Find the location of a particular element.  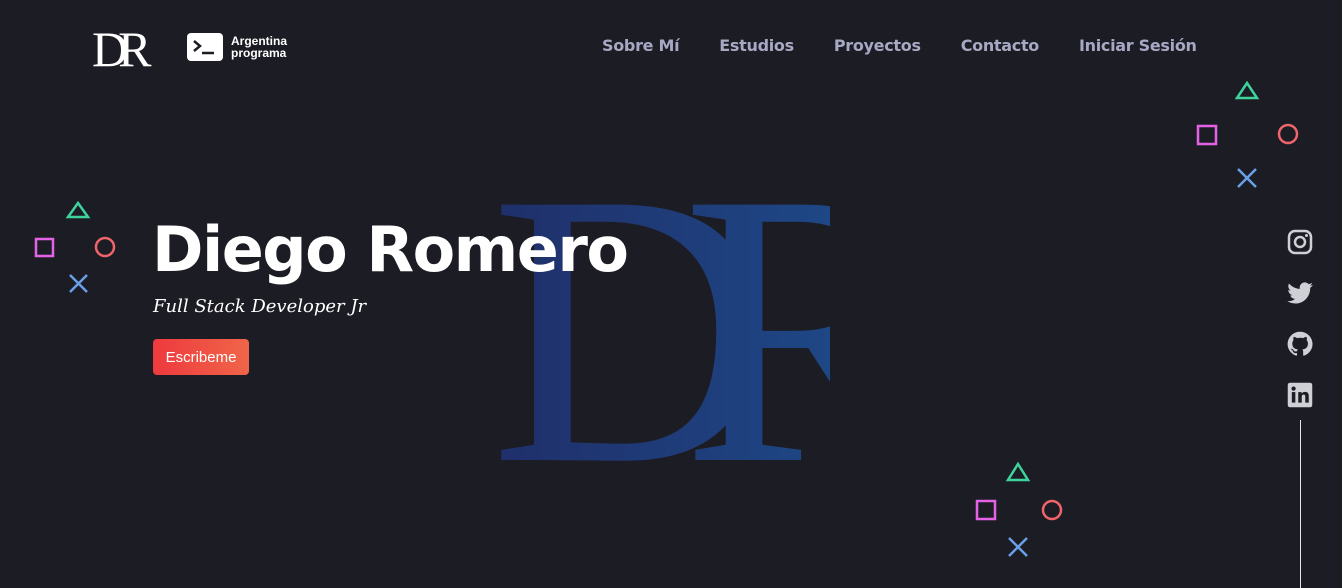

partner-name: Argentina programa is located at coordinates (259, 47).